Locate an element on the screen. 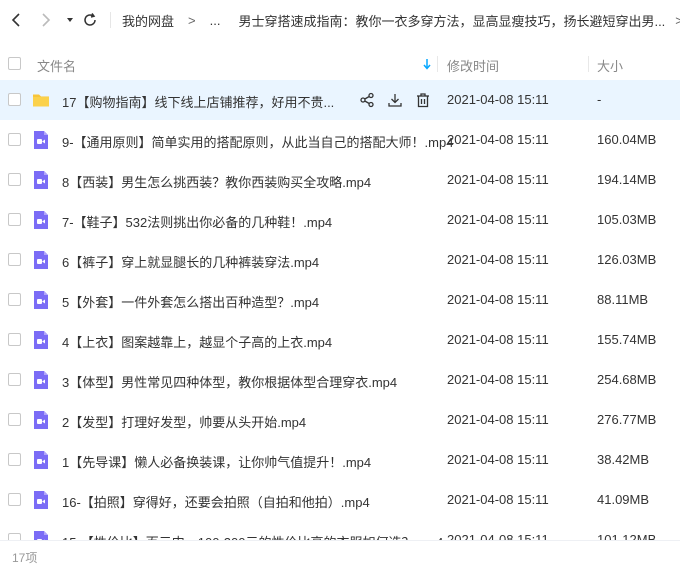 Image resolution: width=680 pixels, height=570 pixels. file-size: 276.77MB is located at coordinates (627, 419).